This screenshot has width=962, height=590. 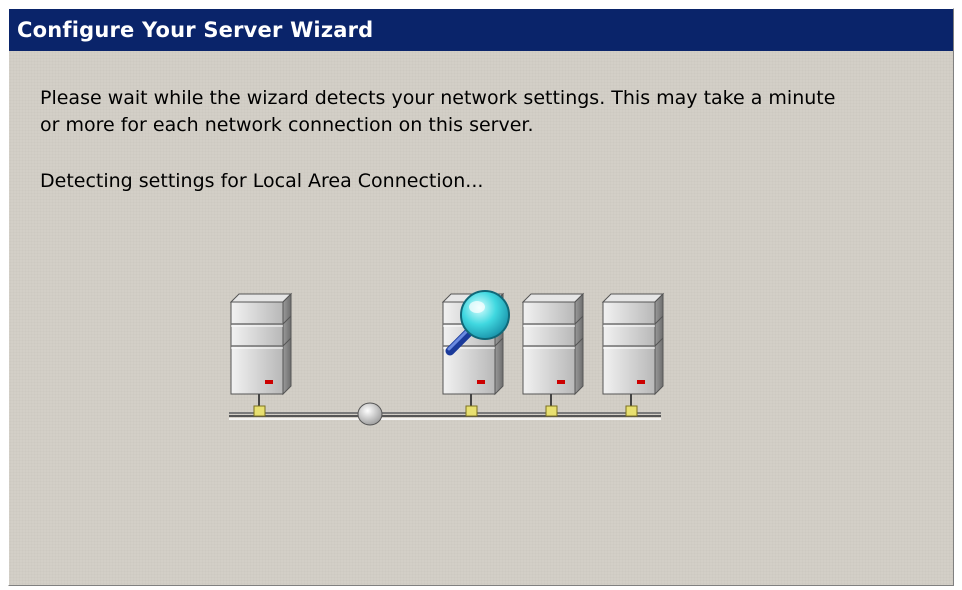 I want to click on network-bus, so click(x=445, y=416).